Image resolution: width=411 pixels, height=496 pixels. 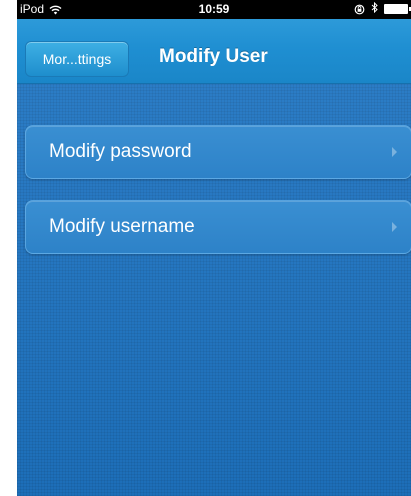 What do you see at coordinates (122, 226) in the screenshot?
I see `modify-username-label: Modify username` at bounding box center [122, 226].